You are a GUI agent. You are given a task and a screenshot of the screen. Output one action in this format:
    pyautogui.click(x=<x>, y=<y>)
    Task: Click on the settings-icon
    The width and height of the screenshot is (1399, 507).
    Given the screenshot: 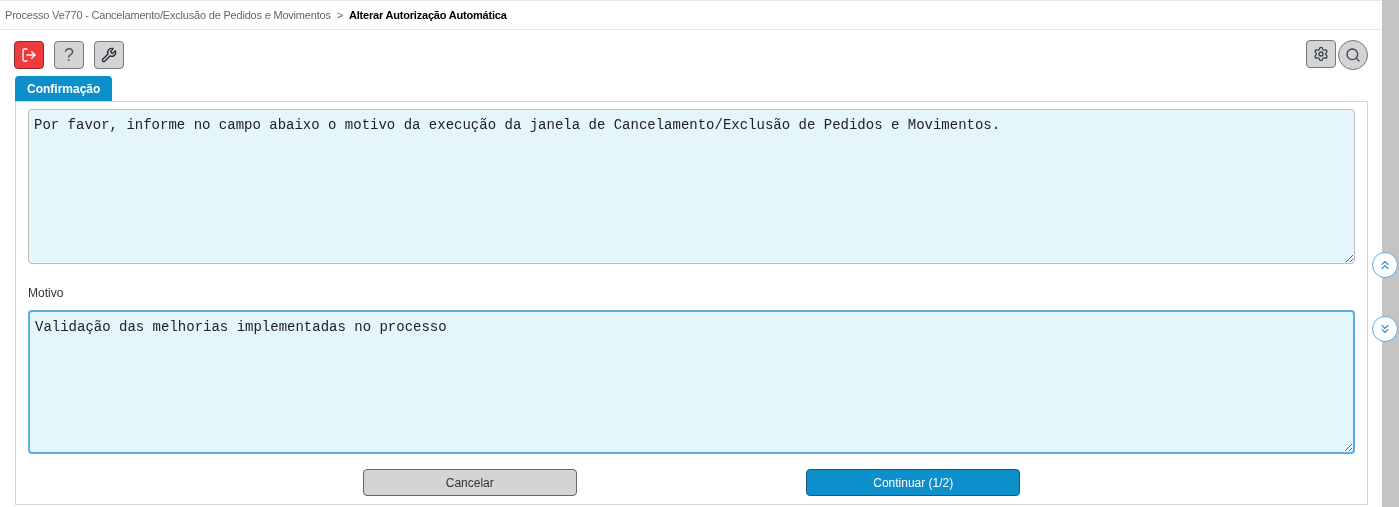 What is the action you would take?
    pyautogui.click(x=1321, y=54)
    